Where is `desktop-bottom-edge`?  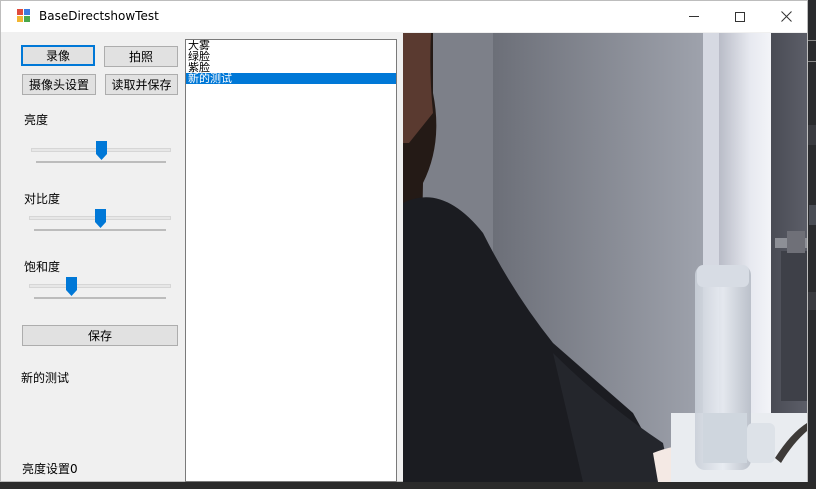 desktop-bottom-edge is located at coordinates (408, 485).